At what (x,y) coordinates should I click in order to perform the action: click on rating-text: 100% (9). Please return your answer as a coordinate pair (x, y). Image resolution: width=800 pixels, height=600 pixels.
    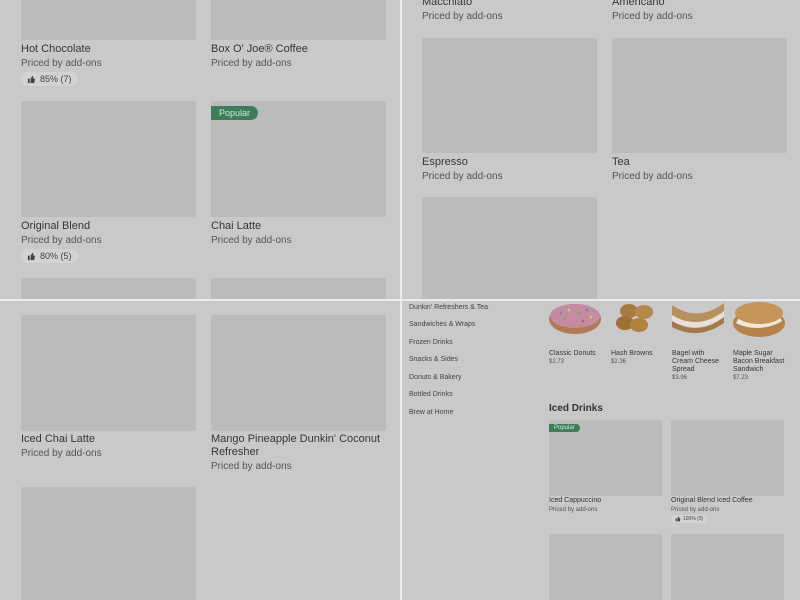
    Looking at the image, I should click on (693, 519).